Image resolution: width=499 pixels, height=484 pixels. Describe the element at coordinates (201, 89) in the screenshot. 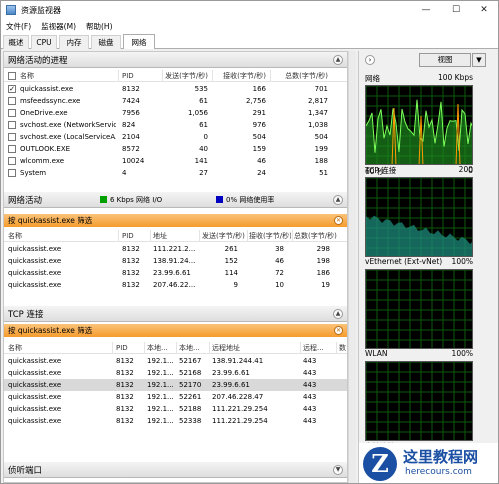

I see `process-send: 535` at that location.